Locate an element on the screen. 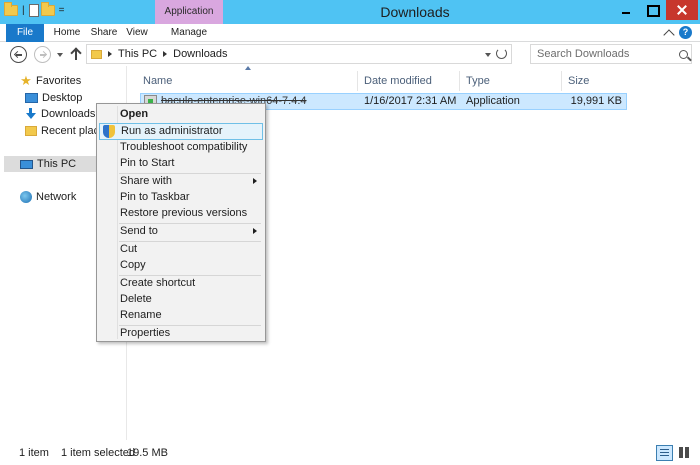 The image size is (700, 465). file-size: 19,991 KB is located at coordinates (596, 101).